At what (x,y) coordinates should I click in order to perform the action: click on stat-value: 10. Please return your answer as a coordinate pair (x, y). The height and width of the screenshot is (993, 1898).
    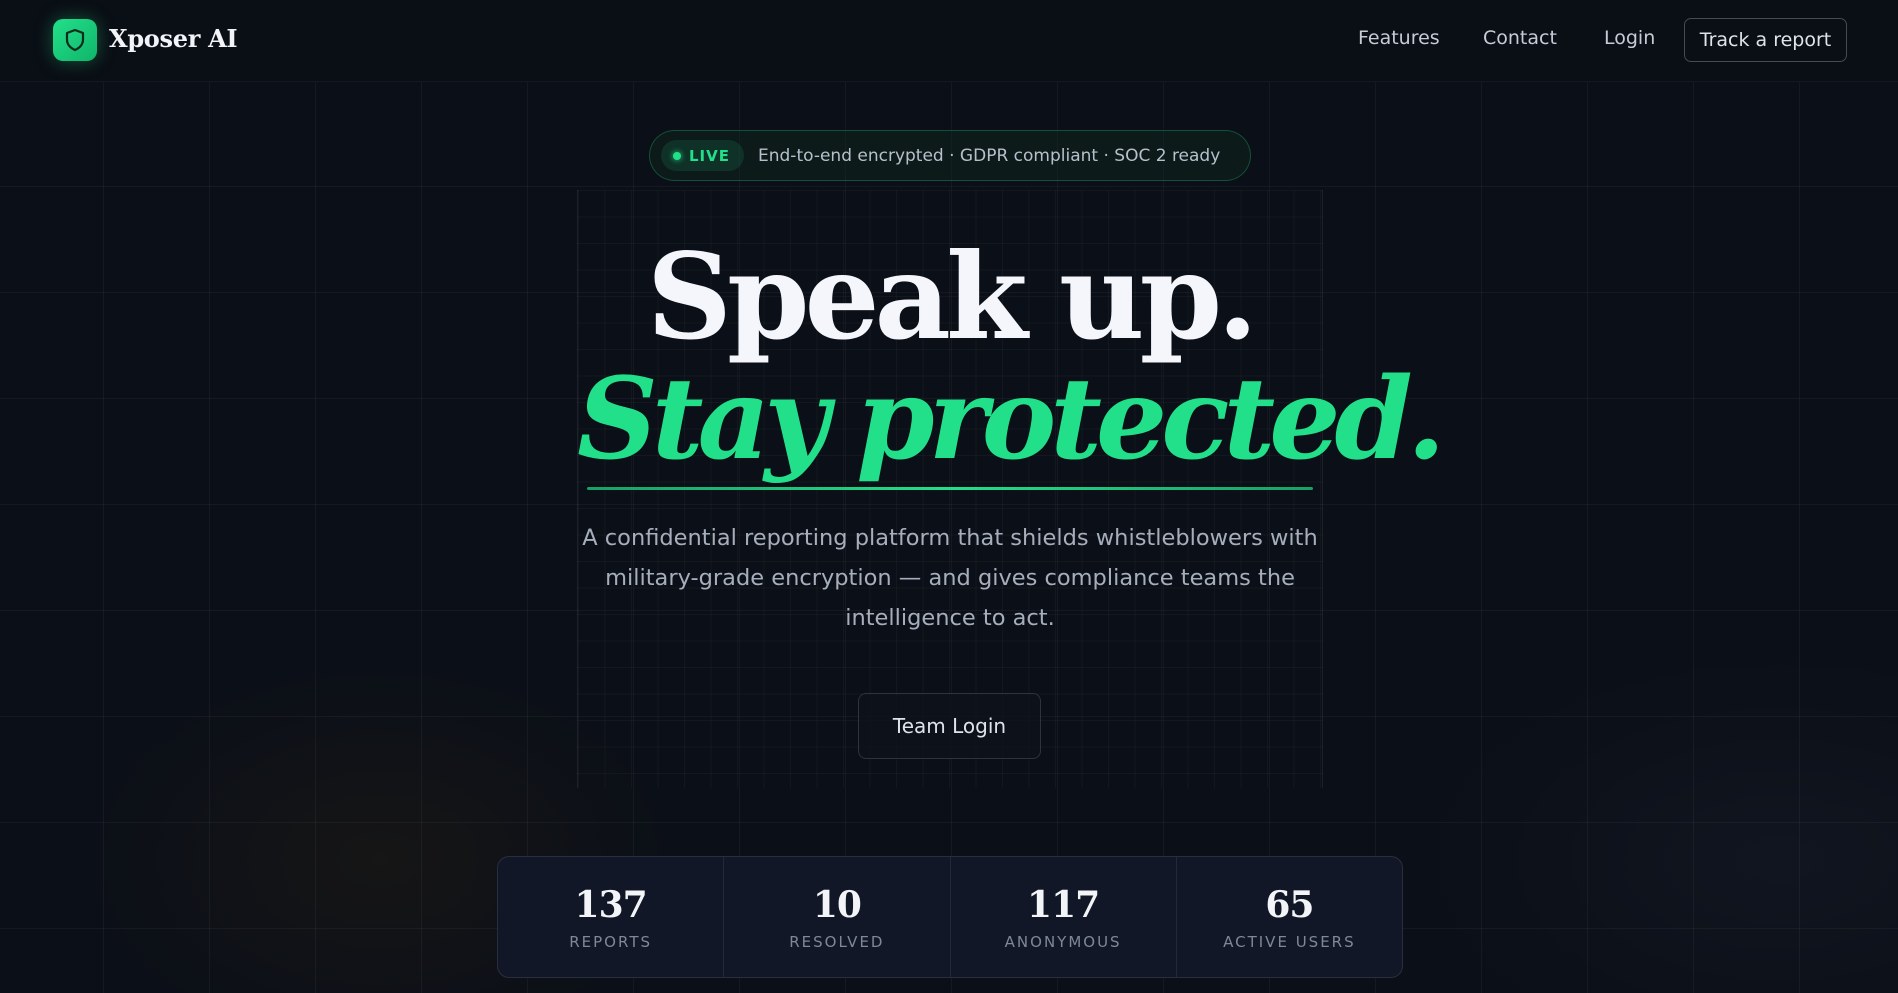
    Looking at the image, I should click on (837, 905).